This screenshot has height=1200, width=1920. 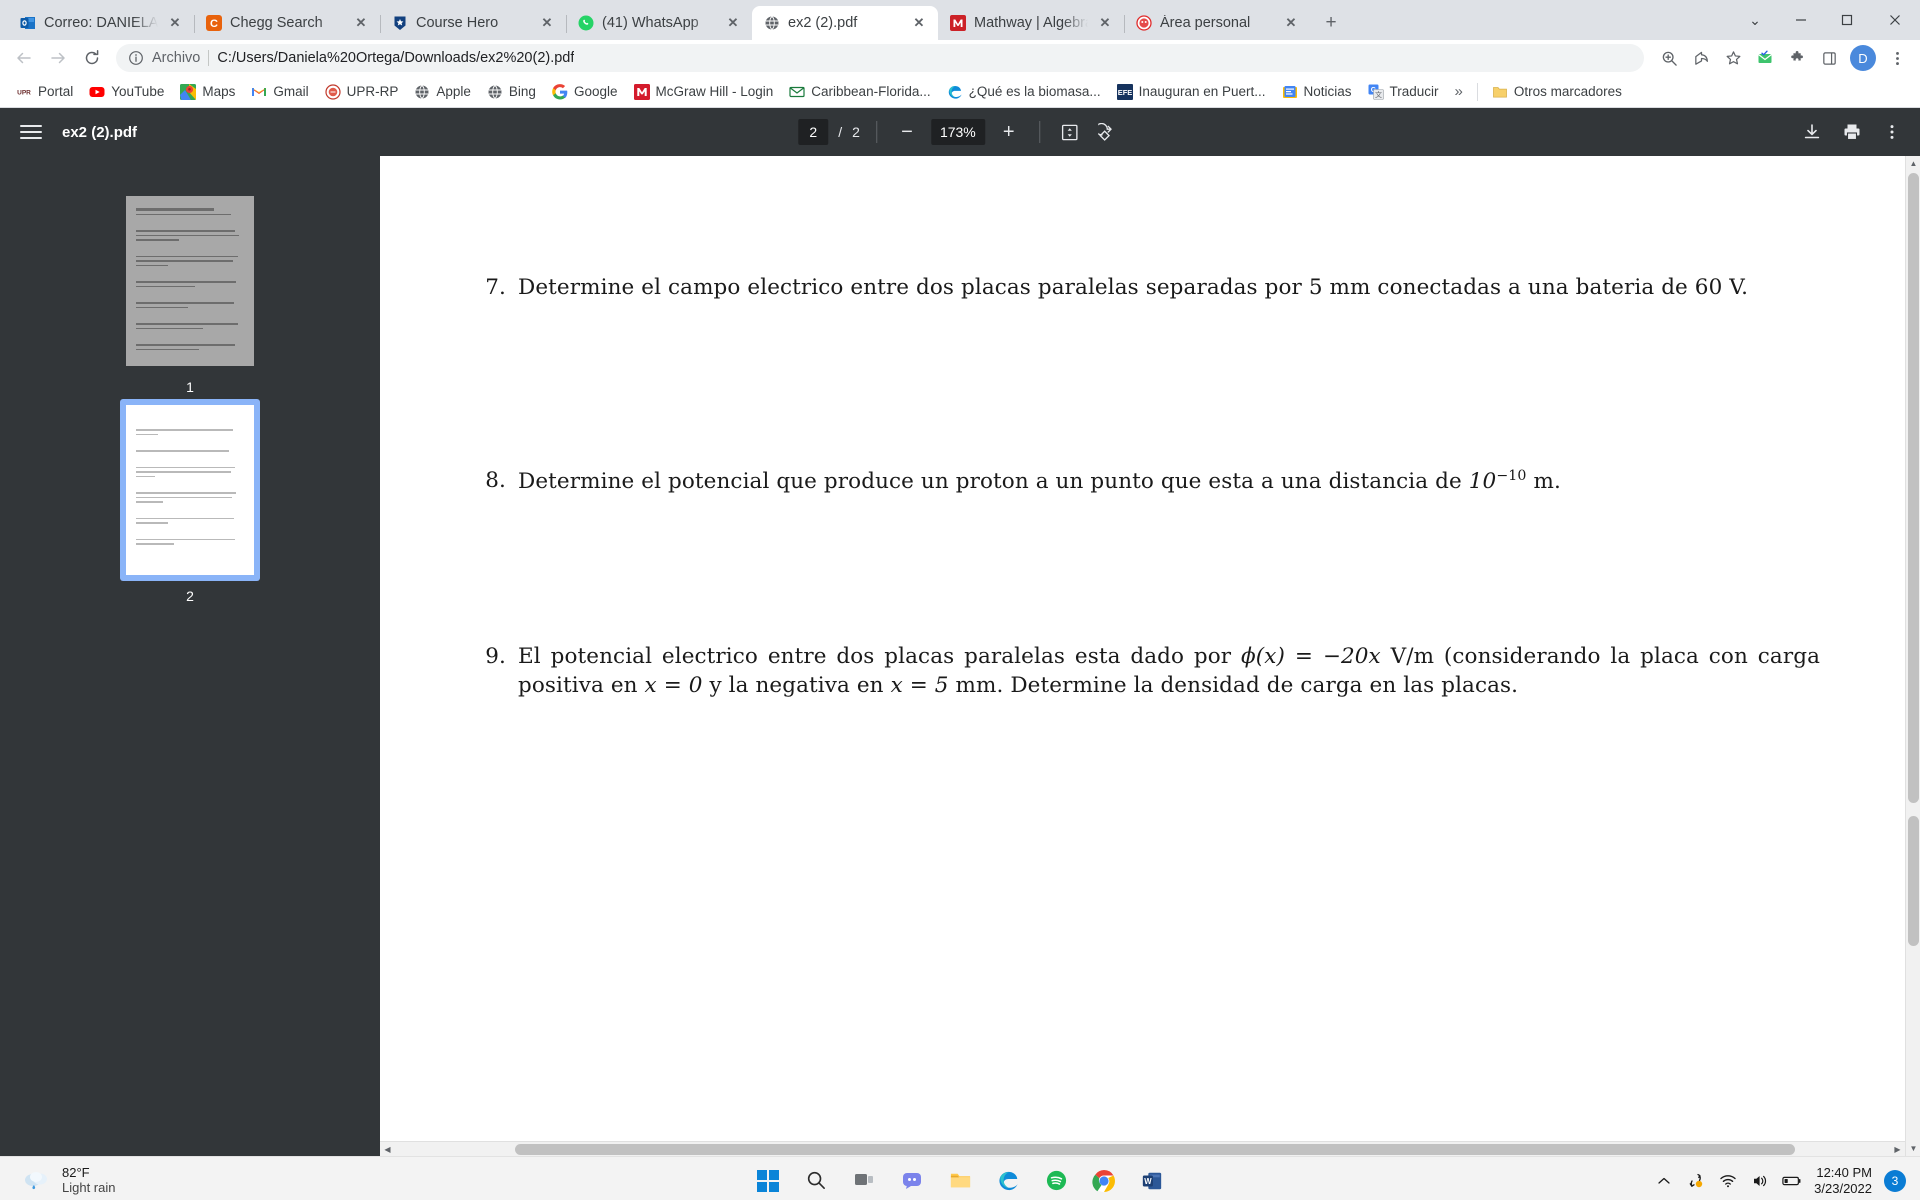 I want to click on scroll-up-arrow: ▲, so click(x=1913, y=163).